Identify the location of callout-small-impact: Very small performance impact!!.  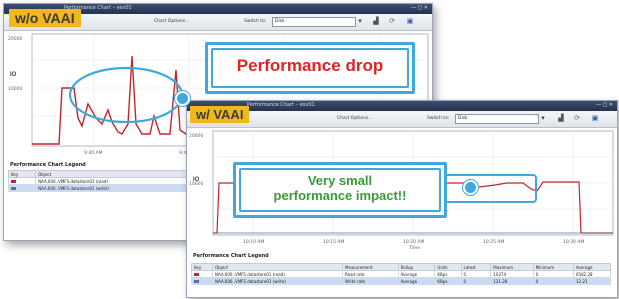
(340, 190).